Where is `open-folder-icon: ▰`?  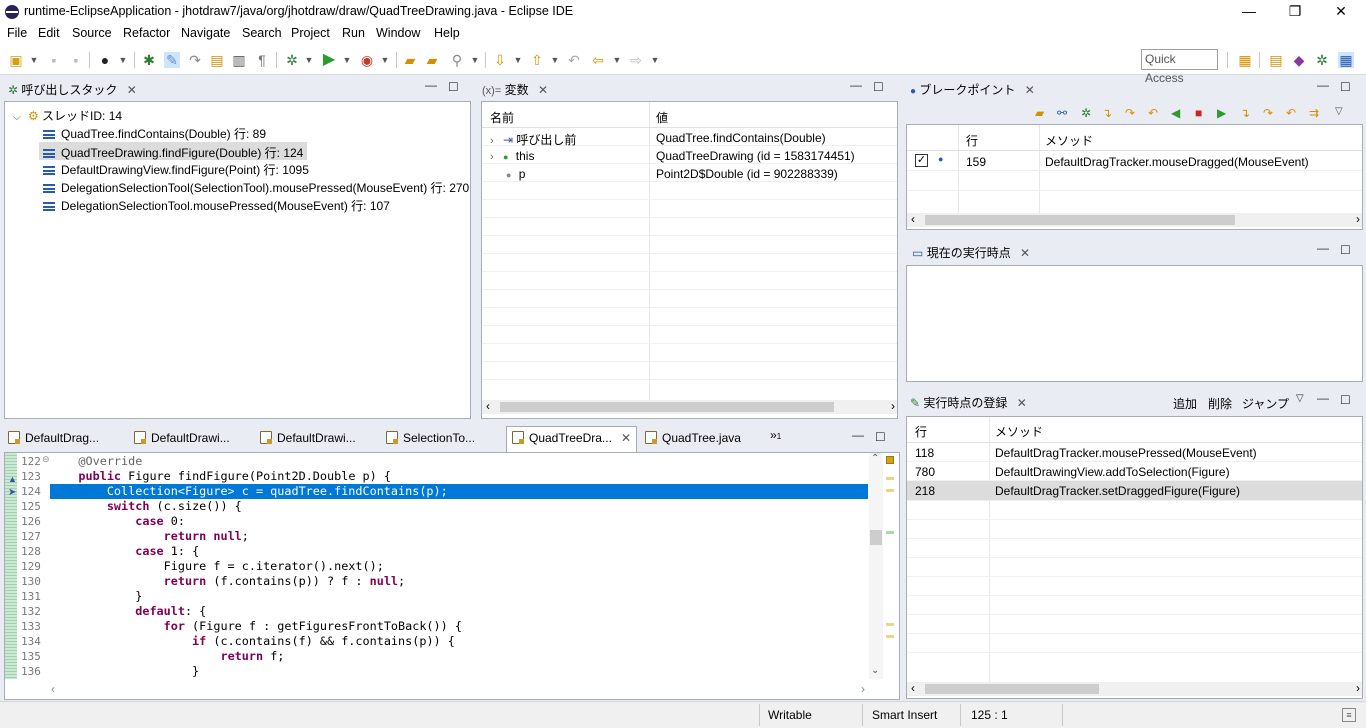
open-folder-icon: ▰ is located at coordinates (432, 60).